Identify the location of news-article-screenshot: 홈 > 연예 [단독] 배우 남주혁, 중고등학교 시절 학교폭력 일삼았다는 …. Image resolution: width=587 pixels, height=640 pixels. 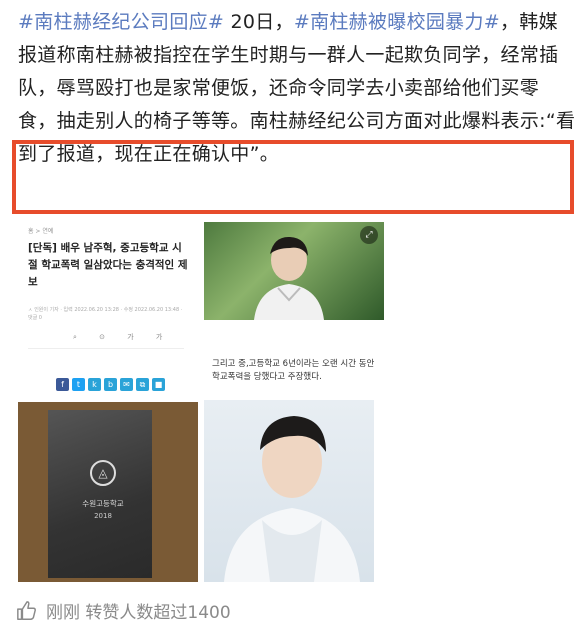
(106, 291).